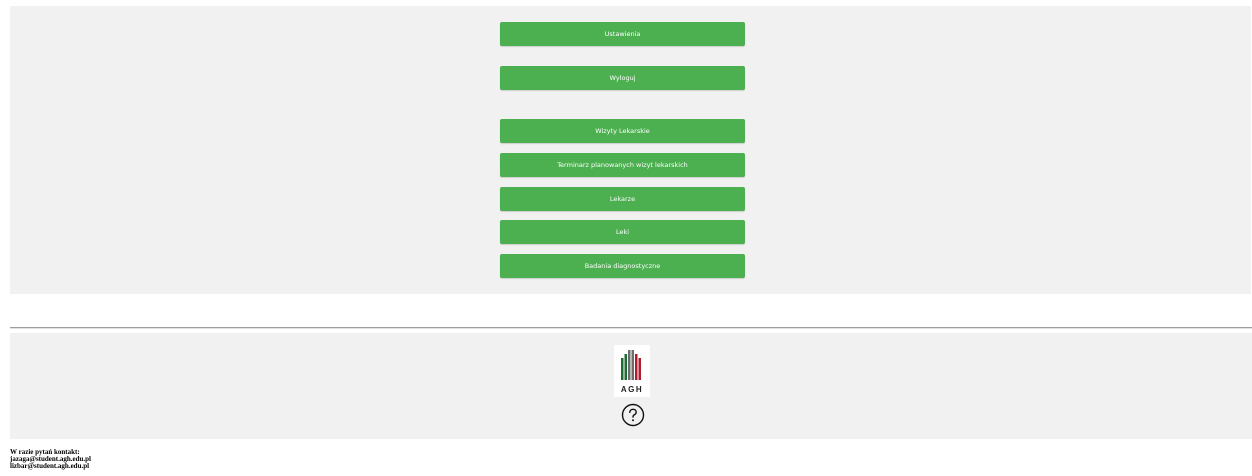 Image resolution: width=1252 pixels, height=476 pixels. I want to click on contact-email: lizbar@student.agh.edu.pl, so click(50, 466).